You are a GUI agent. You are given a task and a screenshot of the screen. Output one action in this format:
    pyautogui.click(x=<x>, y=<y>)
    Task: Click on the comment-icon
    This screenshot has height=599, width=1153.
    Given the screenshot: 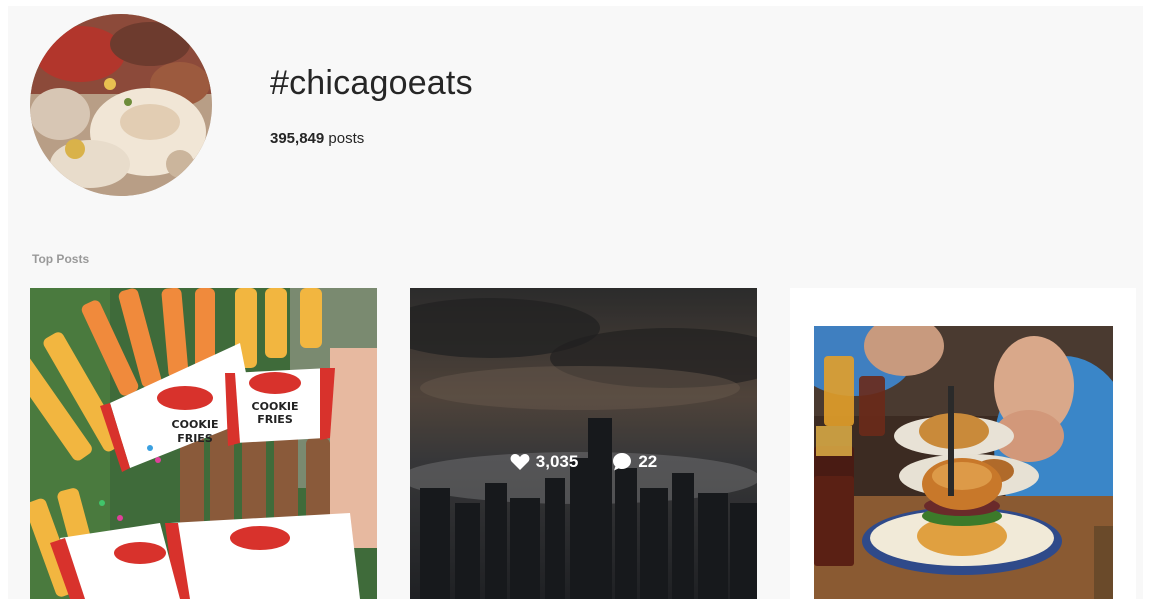 What is the action you would take?
    pyautogui.click(x=622, y=461)
    